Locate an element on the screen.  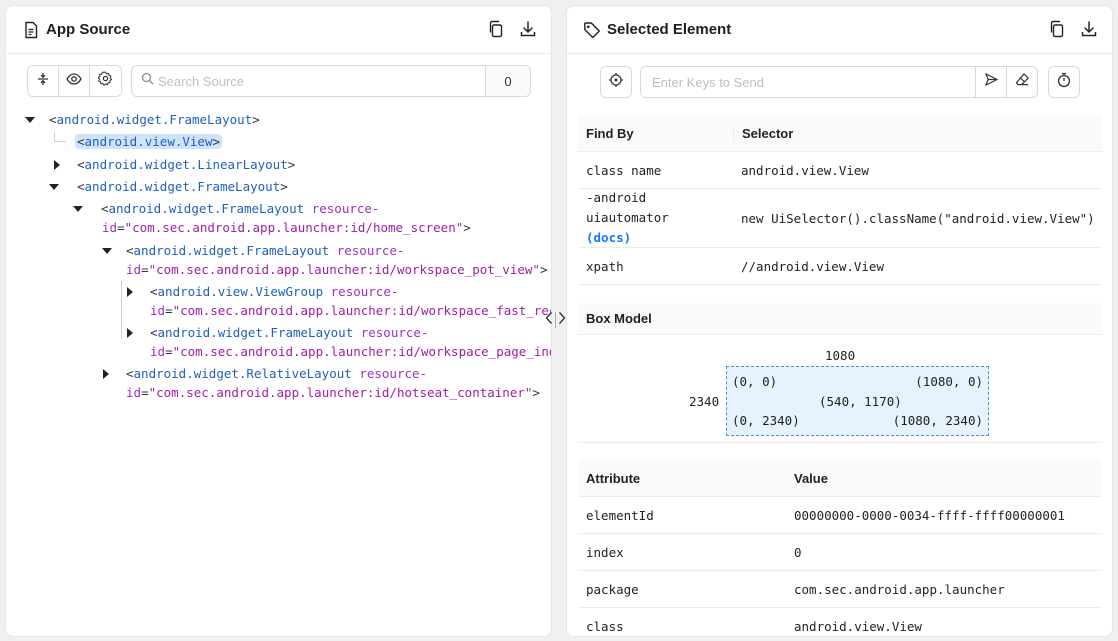
tree-node: <android.widget.RelativeLayout resource- is located at coordinates (264, 374).